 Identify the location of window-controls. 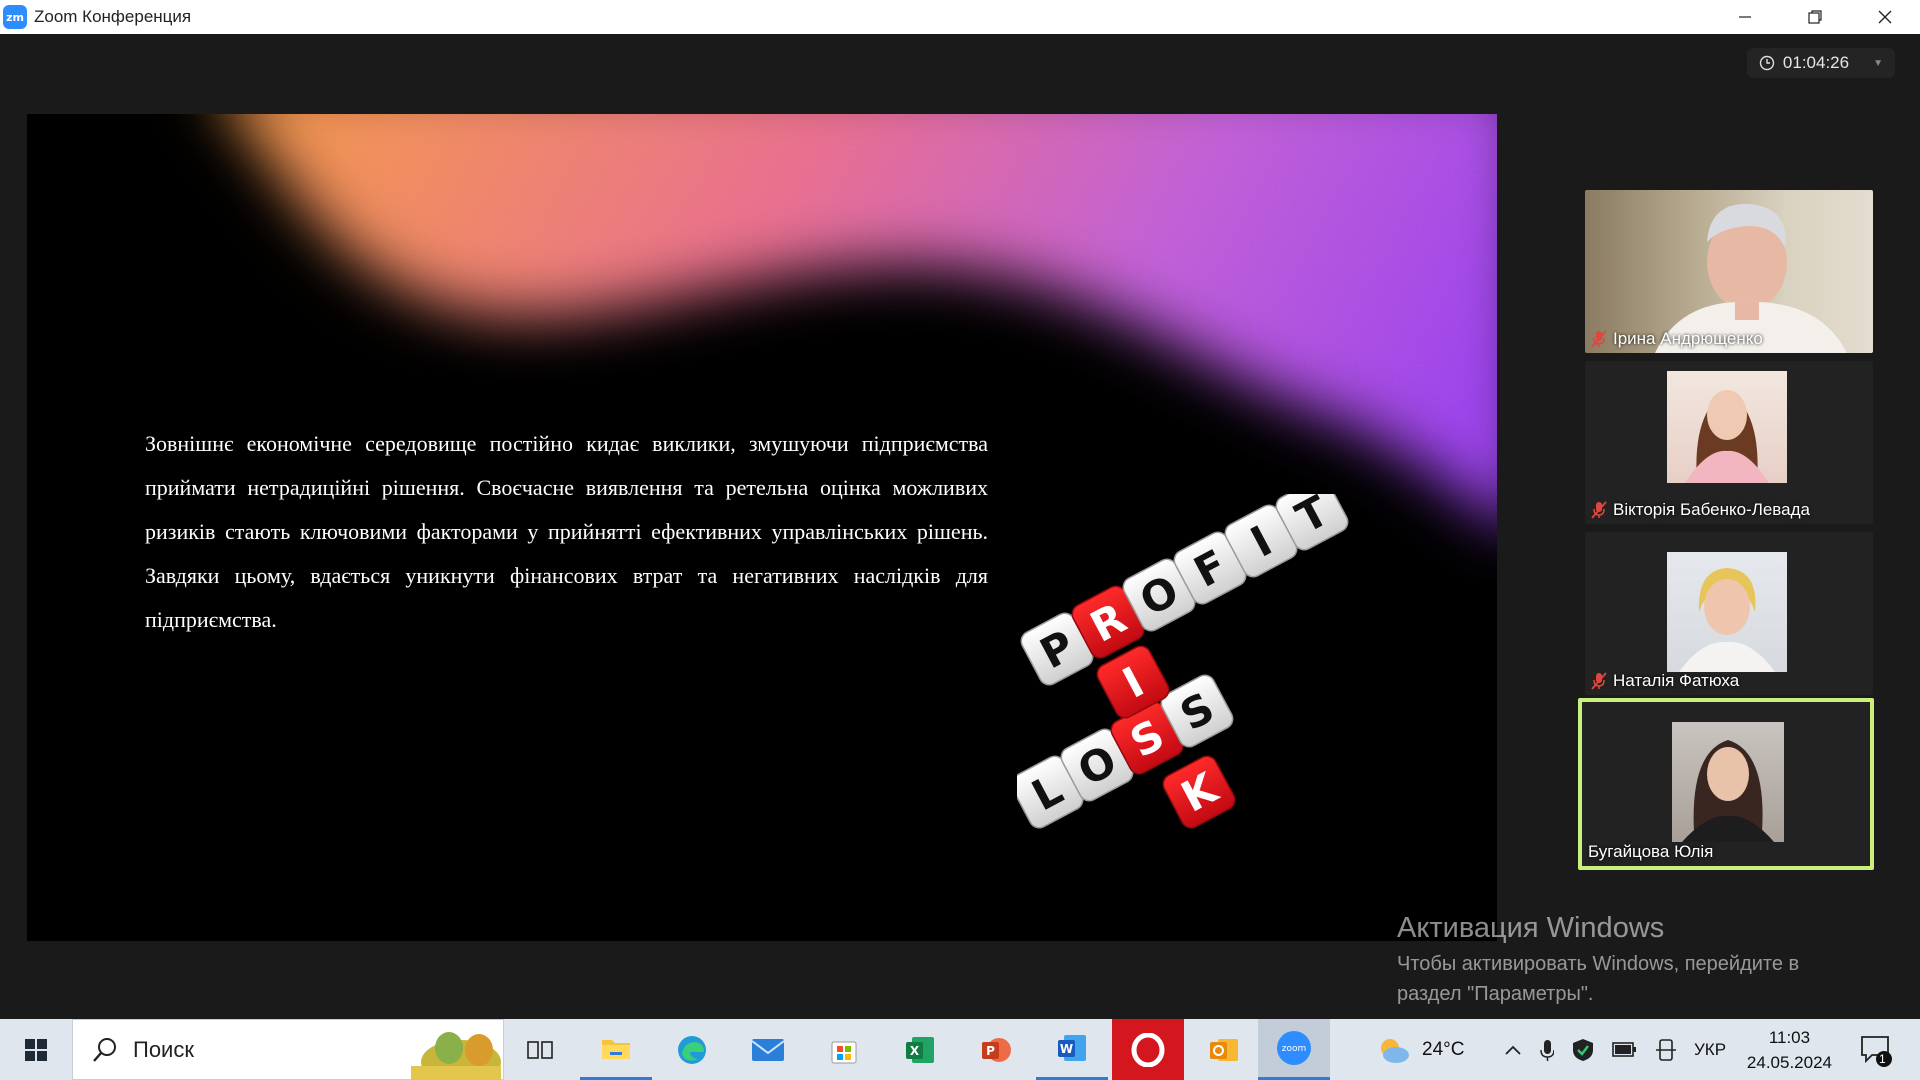
(1815, 17).